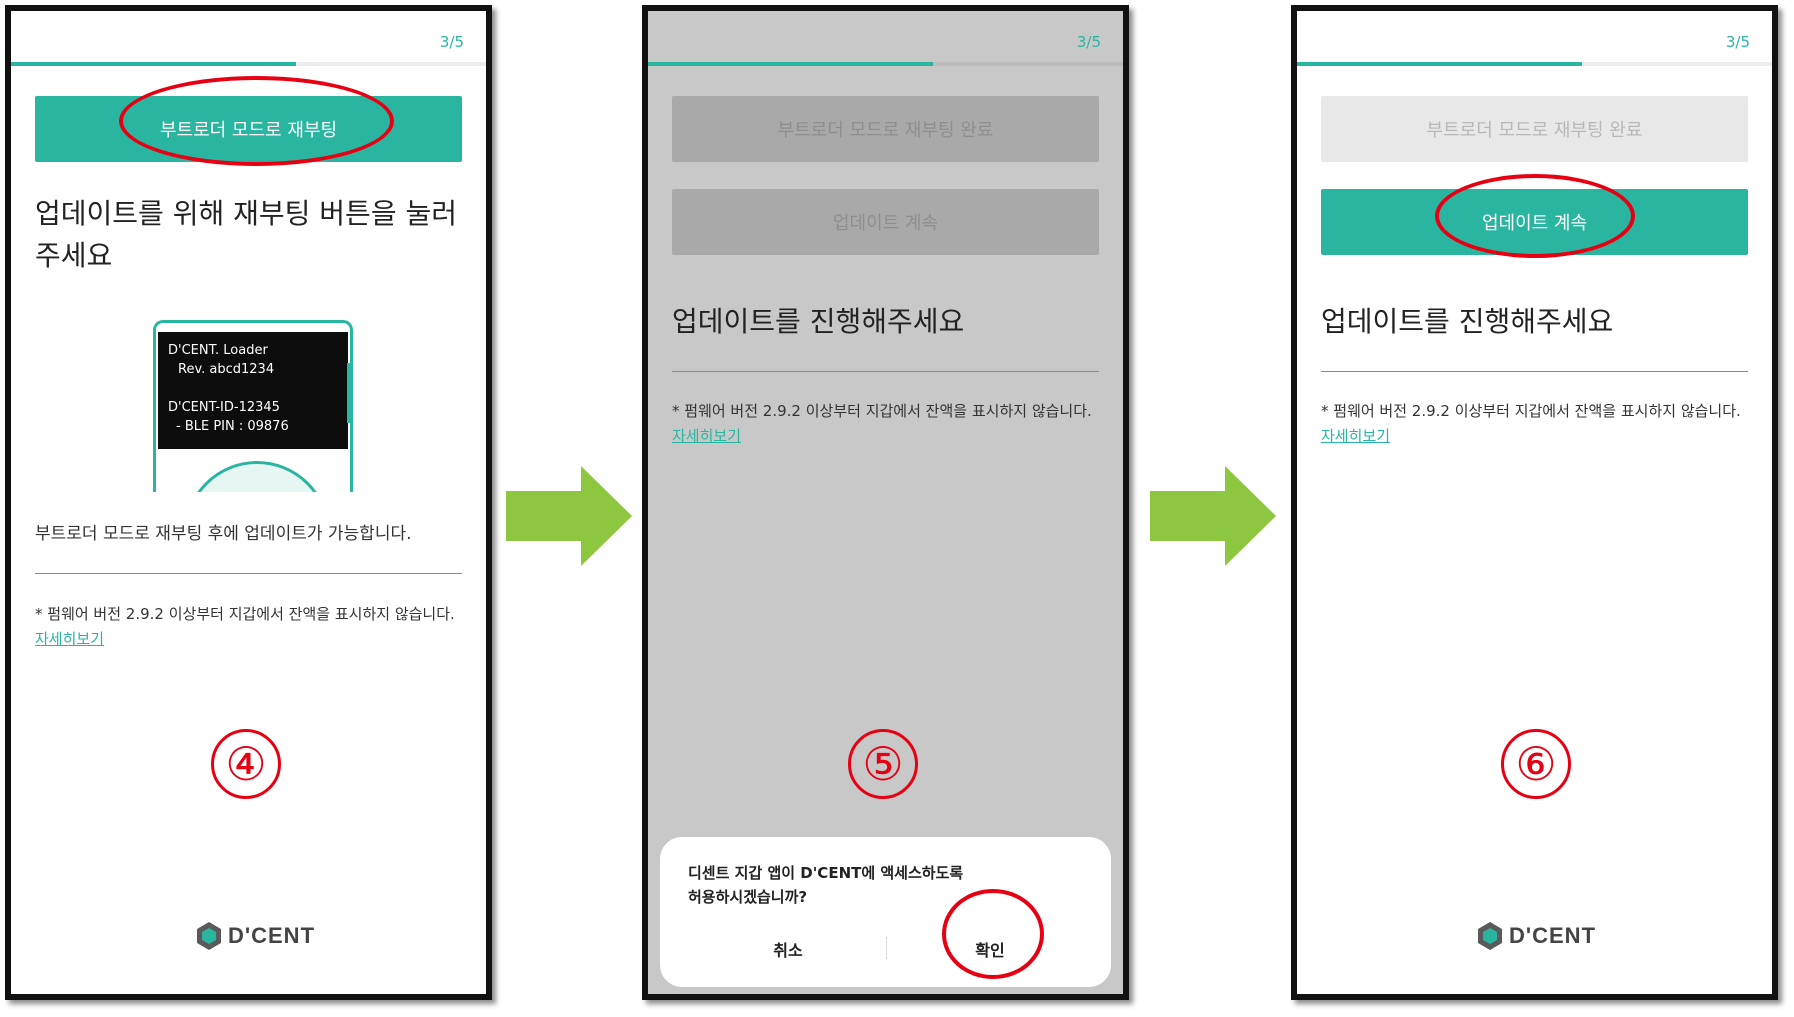  Describe the element at coordinates (256, 121) in the screenshot. I see `highlight-reboot-button` at that location.